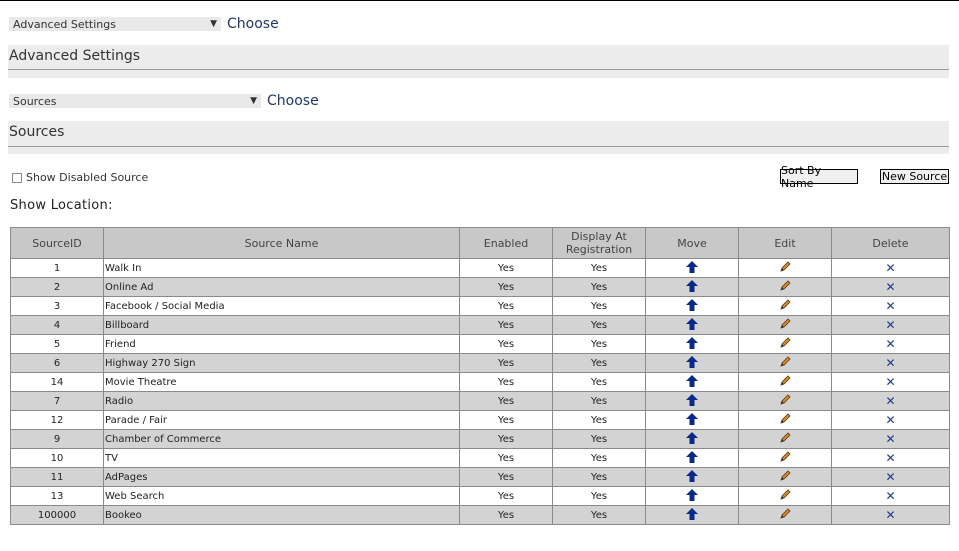 Image resolution: width=959 pixels, height=551 pixels. What do you see at coordinates (17, 177) in the screenshot?
I see `show-disabled-checkbox` at bounding box center [17, 177].